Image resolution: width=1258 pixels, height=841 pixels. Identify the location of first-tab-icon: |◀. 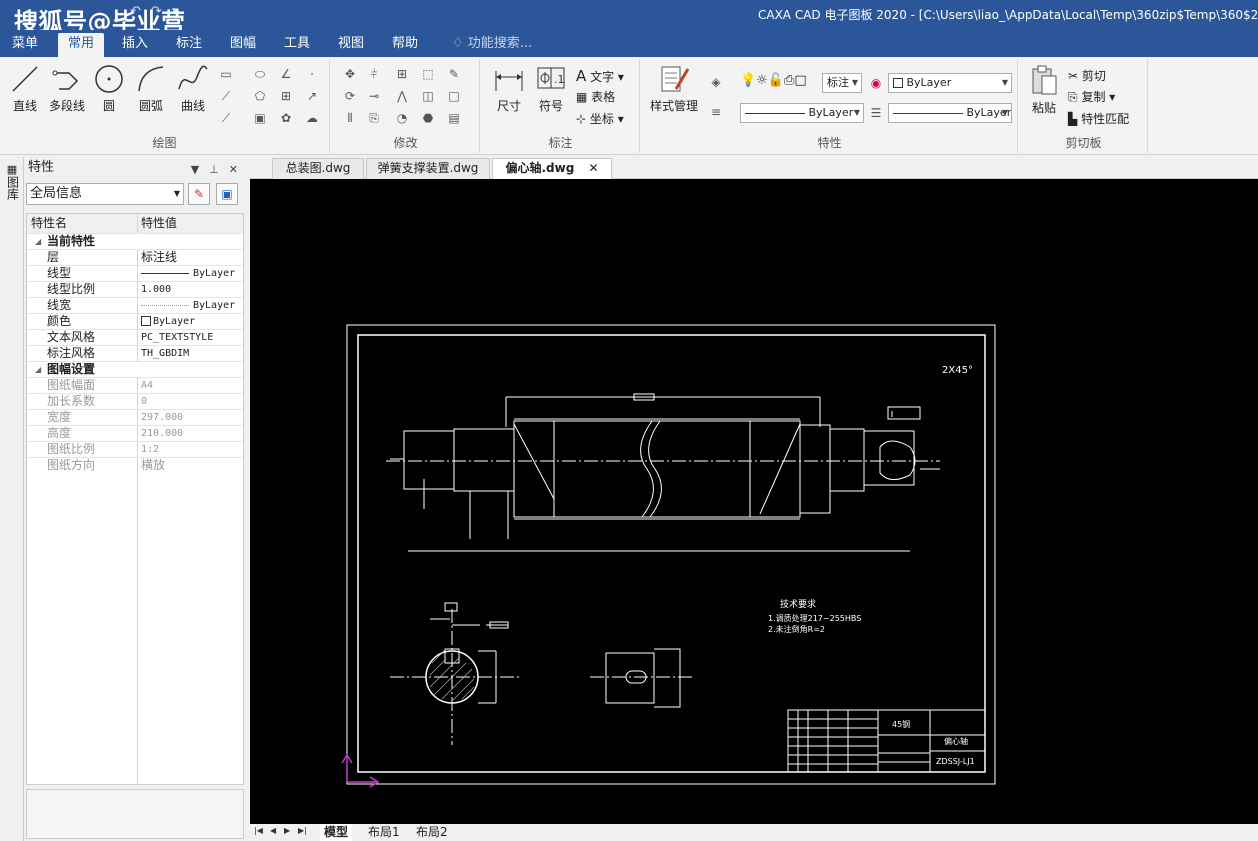
(258, 830).